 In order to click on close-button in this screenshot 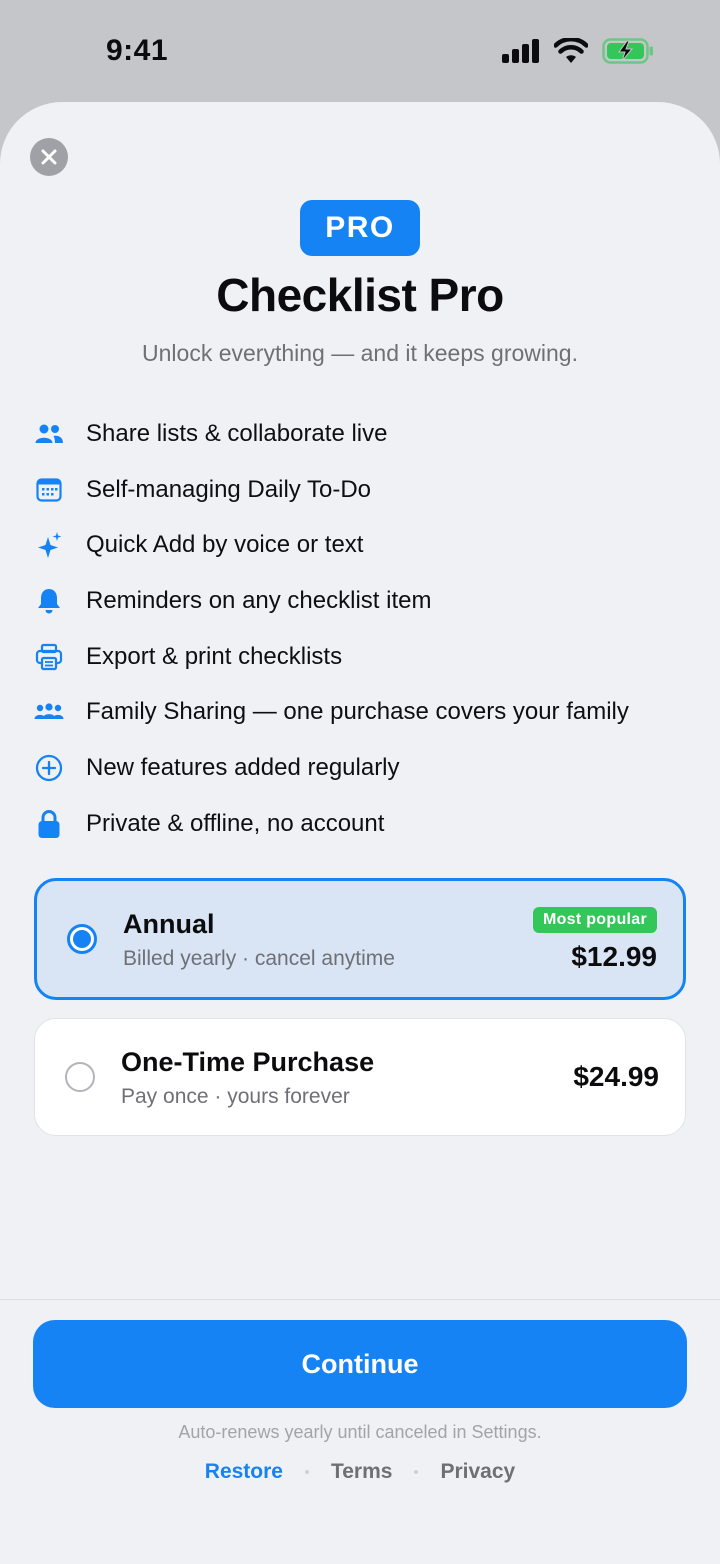, I will do `click(49, 157)`.